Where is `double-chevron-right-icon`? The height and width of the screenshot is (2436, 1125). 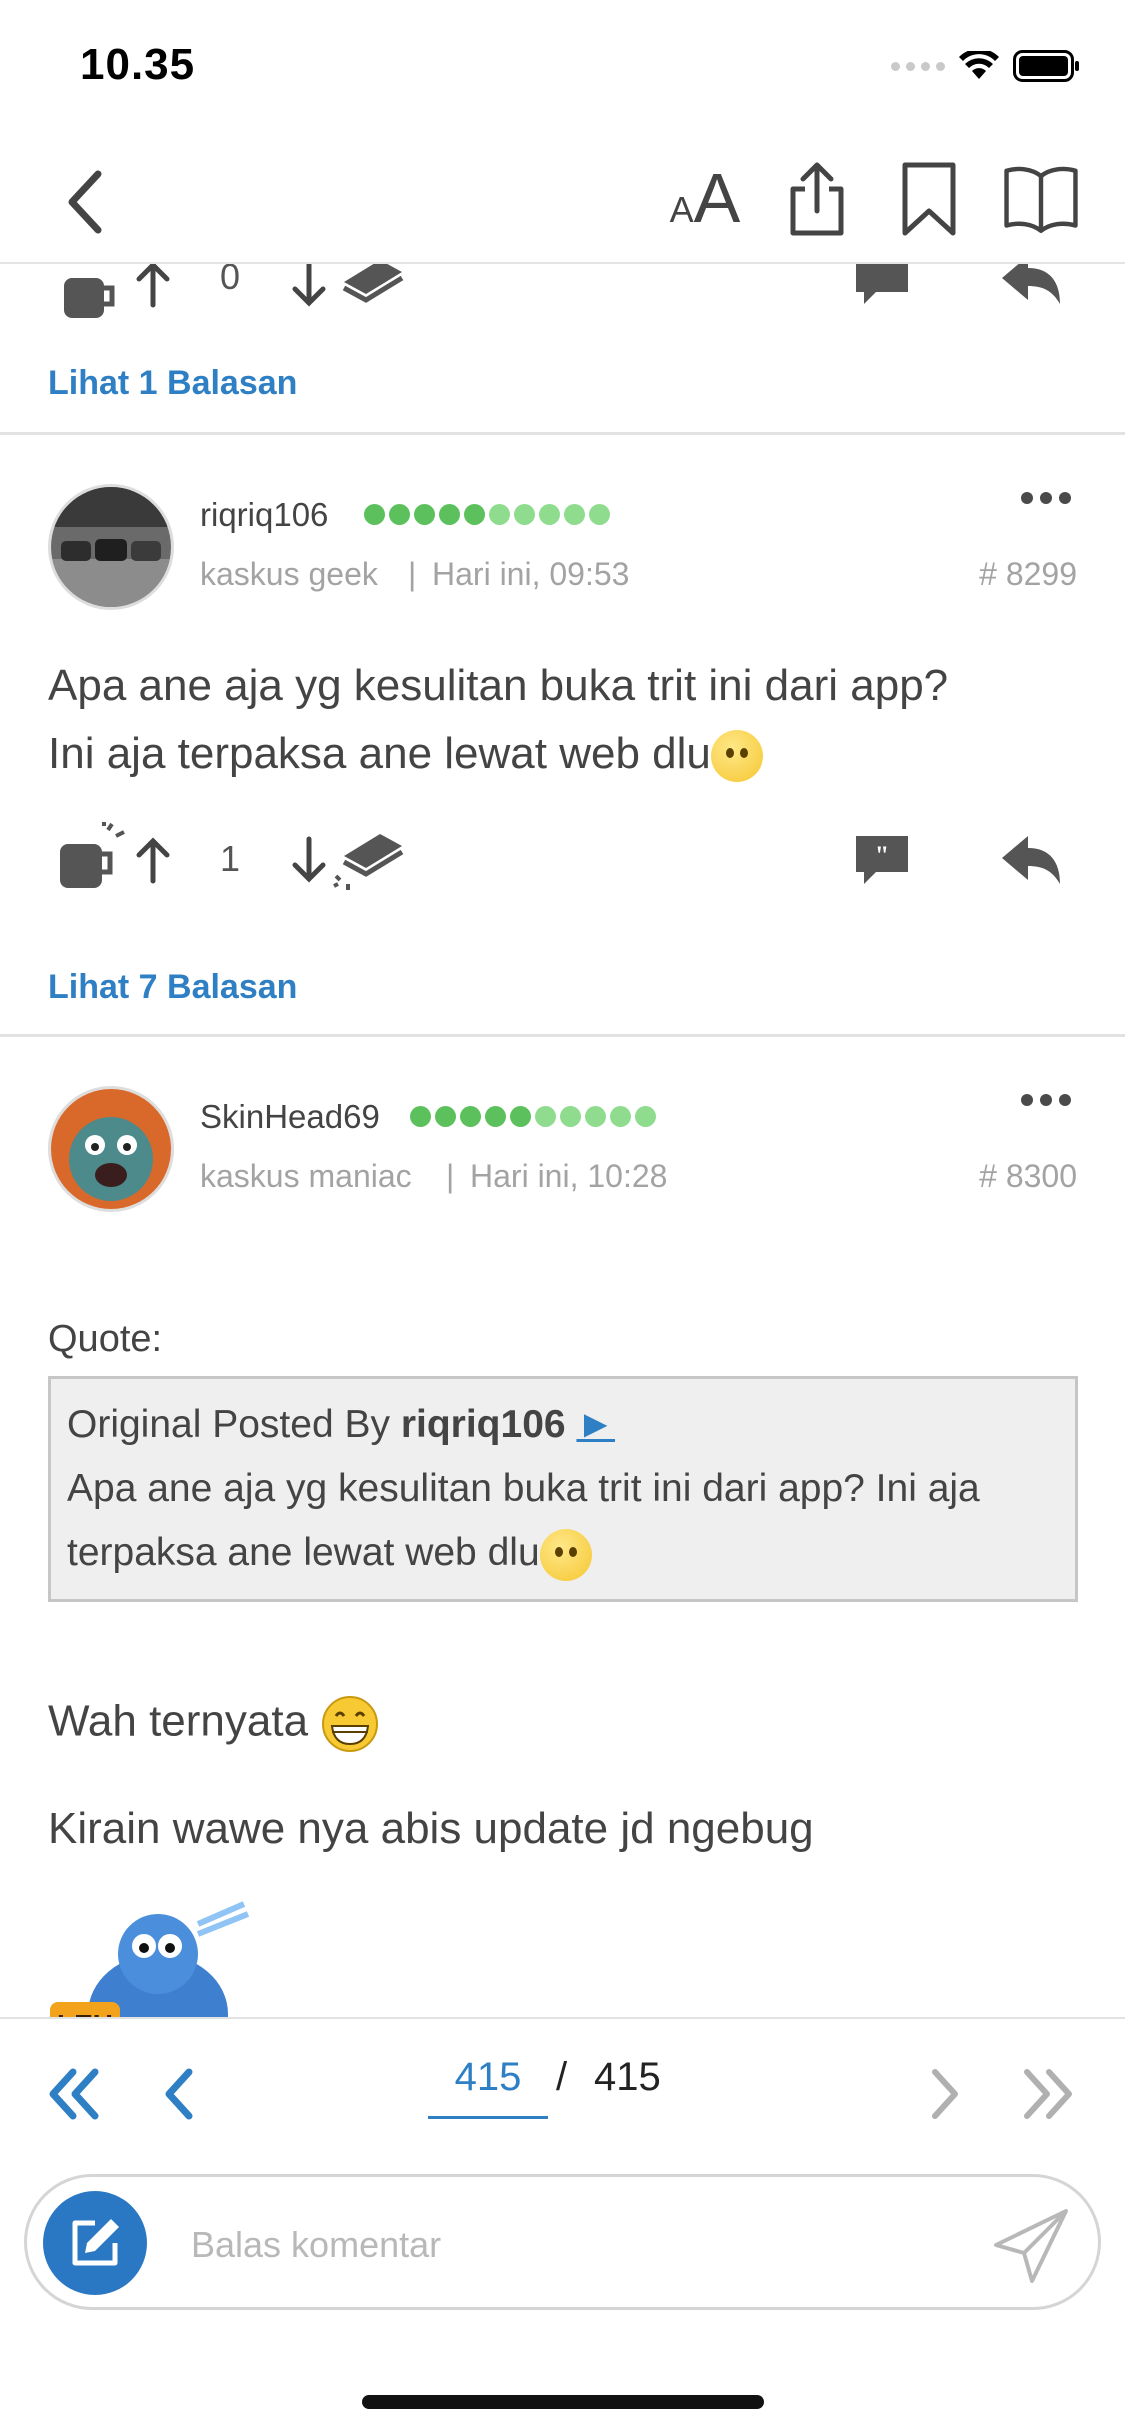 double-chevron-right-icon is located at coordinates (1048, 2094).